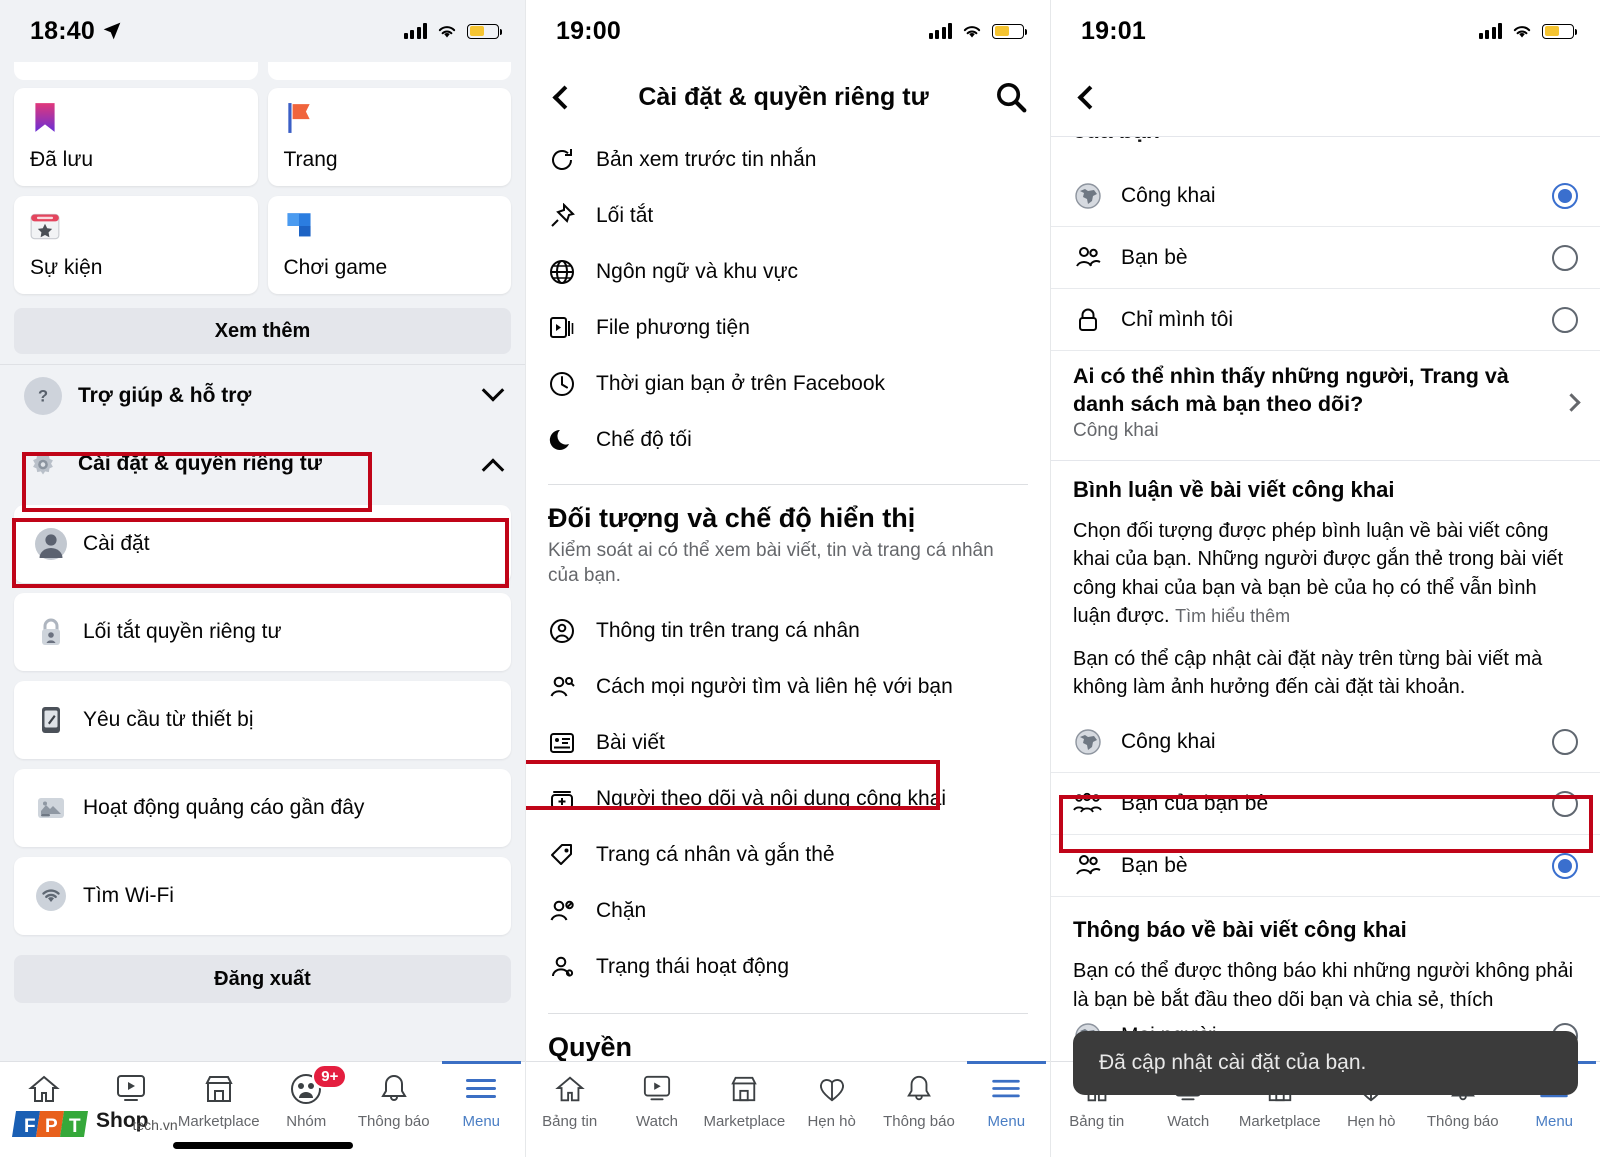 The image size is (1600, 1157). What do you see at coordinates (1232, 616) in the screenshot?
I see `learn-more-link: Tìm hiểu thêm` at bounding box center [1232, 616].